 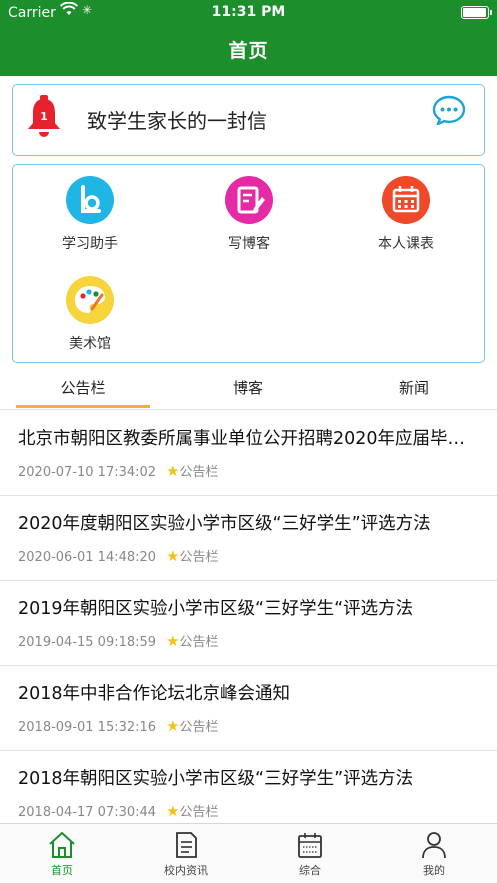 What do you see at coordinates (434, 870) in the screenshot?
I see `tabbar-label: 我的` at bounding box center [434, 870].